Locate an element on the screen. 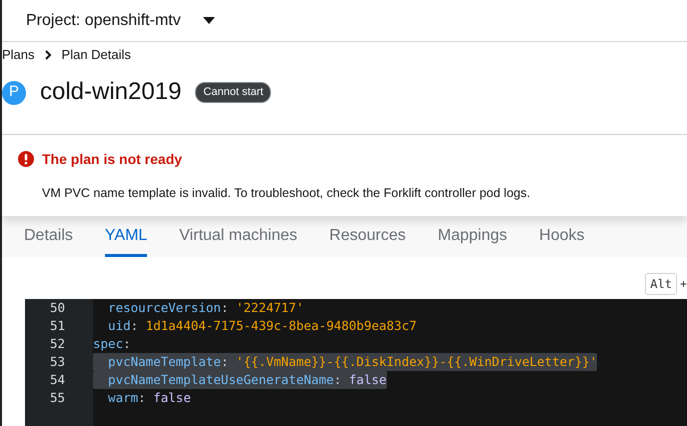 Image resolution: width=687 pixels, height=426 pixels. code-line: resourceVersion: '2224717' is located at coordinates (205, 308).